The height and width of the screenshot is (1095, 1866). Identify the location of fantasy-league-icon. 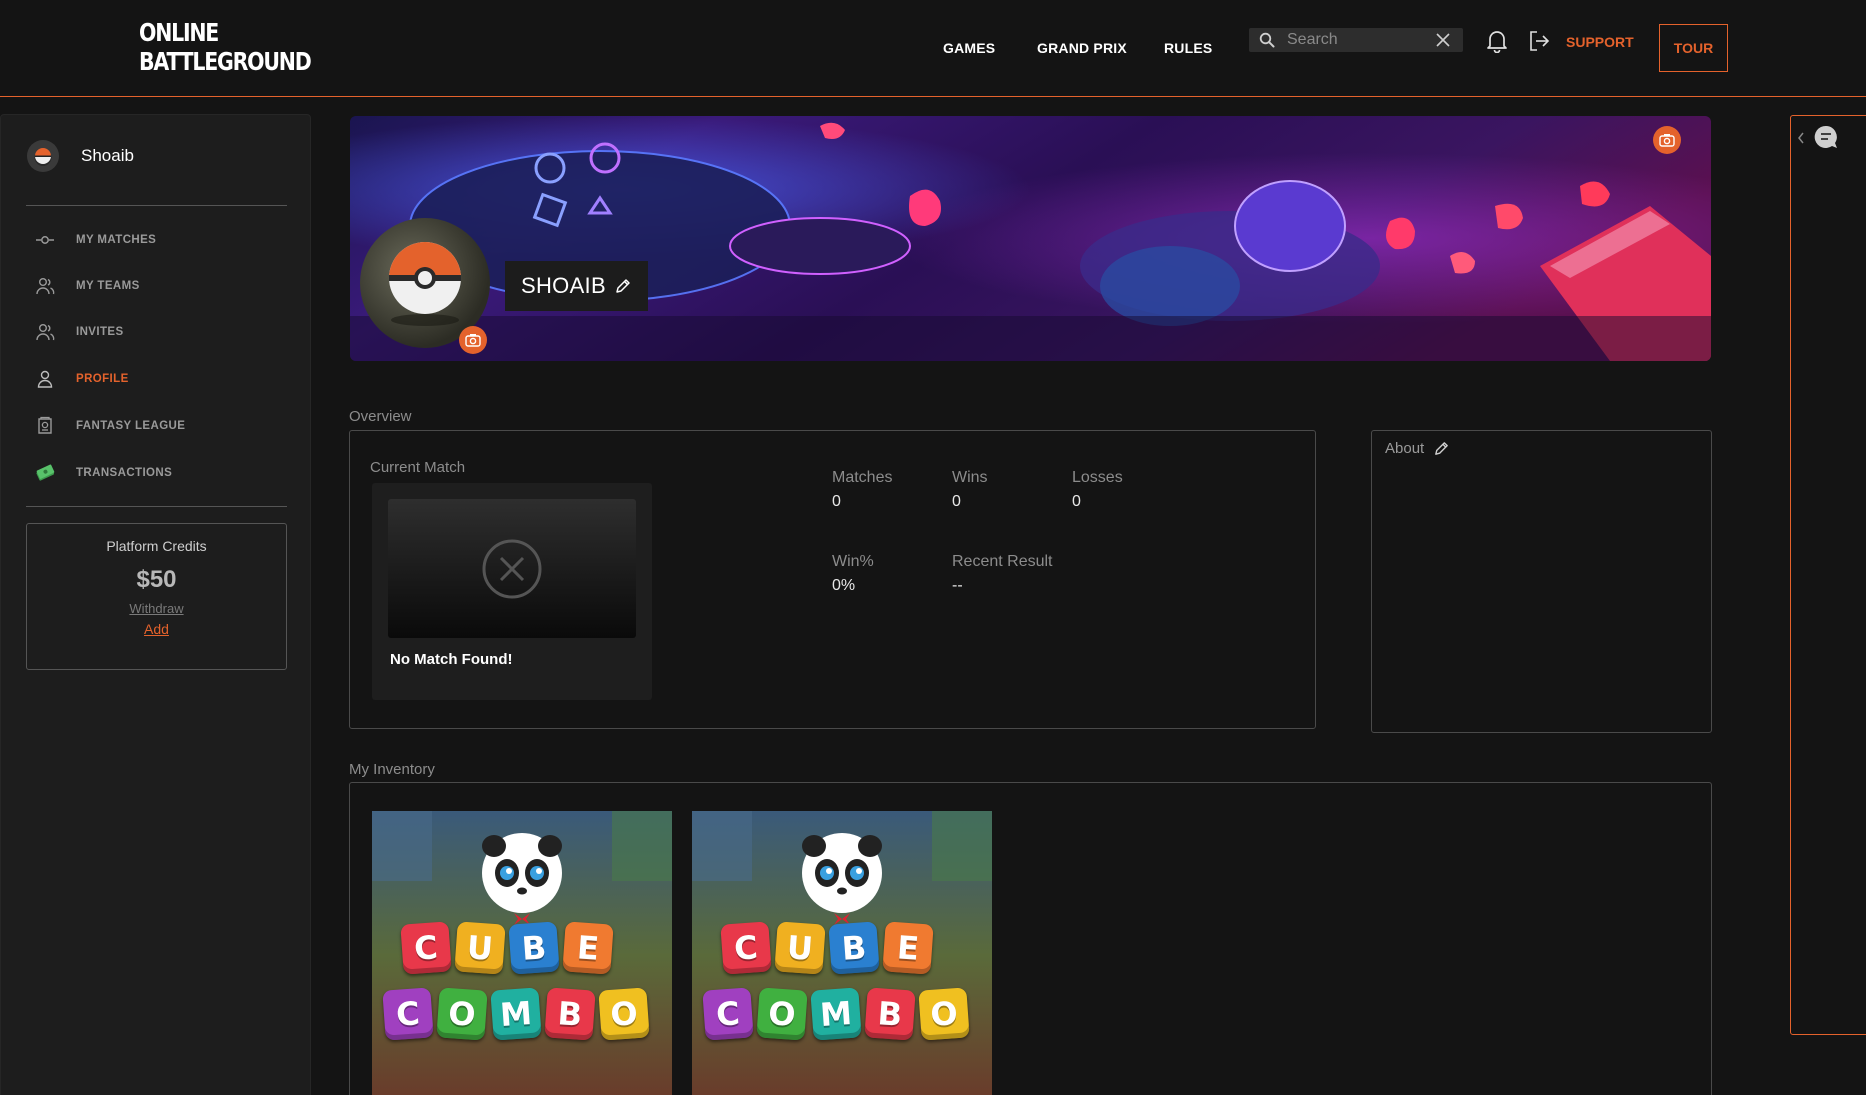
(45, 426).